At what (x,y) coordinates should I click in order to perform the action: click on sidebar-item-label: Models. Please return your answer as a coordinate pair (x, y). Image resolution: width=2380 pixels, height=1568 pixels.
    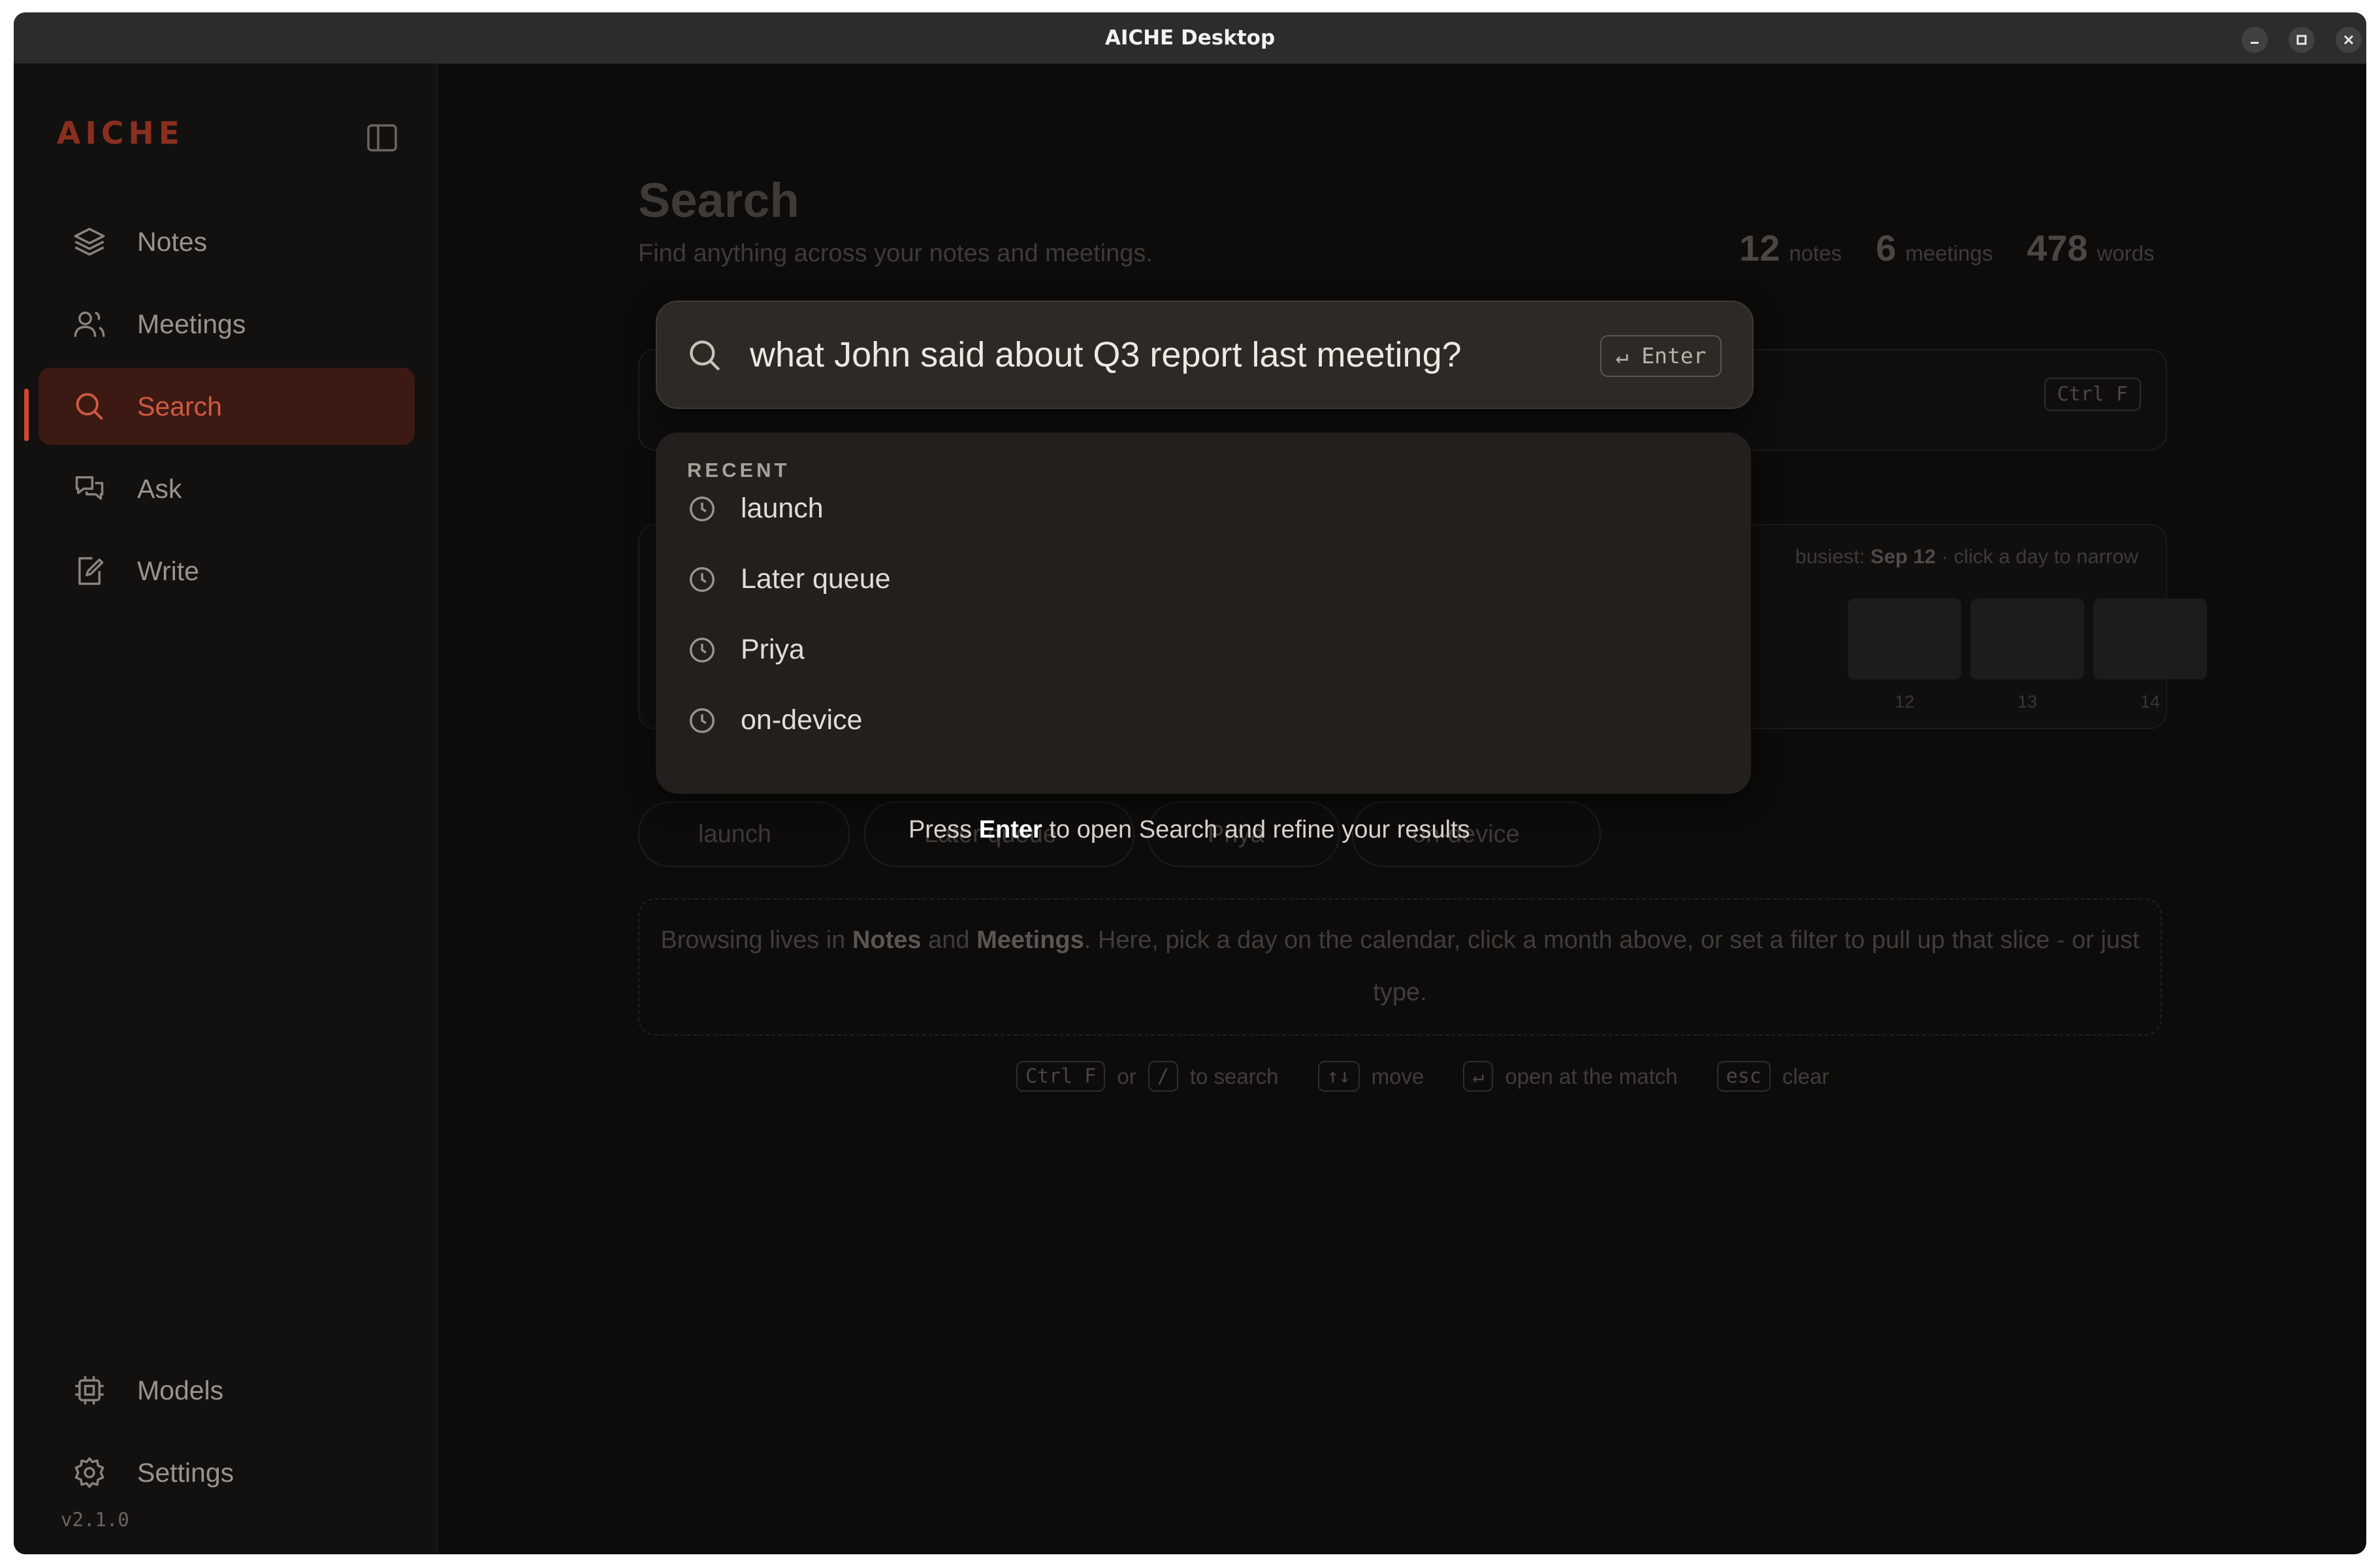
    Looking at the image, I should click on (180, 1390).